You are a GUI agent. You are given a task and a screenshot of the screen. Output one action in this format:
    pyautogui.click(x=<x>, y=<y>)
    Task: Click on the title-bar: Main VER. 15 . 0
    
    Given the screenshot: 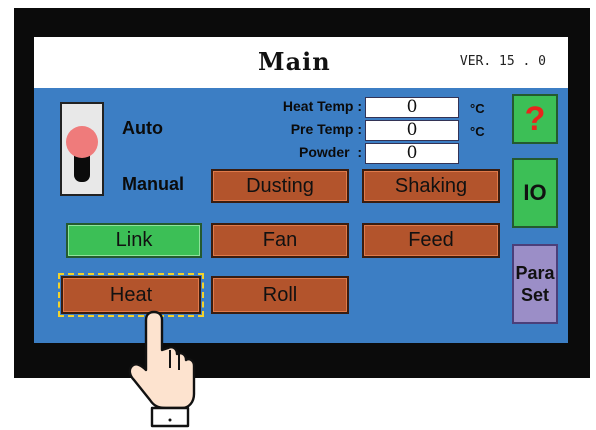 What is the action you would take?
    pyautogui.click(x=301, y=60)
    